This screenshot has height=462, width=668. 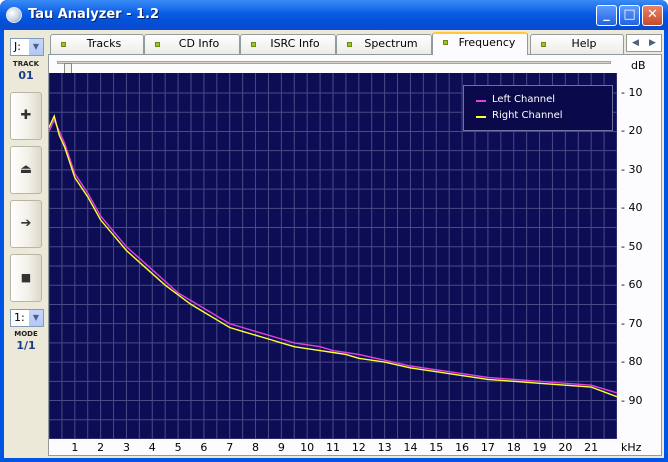 What do you see at coordinates (519, 115) in the screenshot?
I see `legend-right-channel: Right Channel` at bounding box center [519, 115].